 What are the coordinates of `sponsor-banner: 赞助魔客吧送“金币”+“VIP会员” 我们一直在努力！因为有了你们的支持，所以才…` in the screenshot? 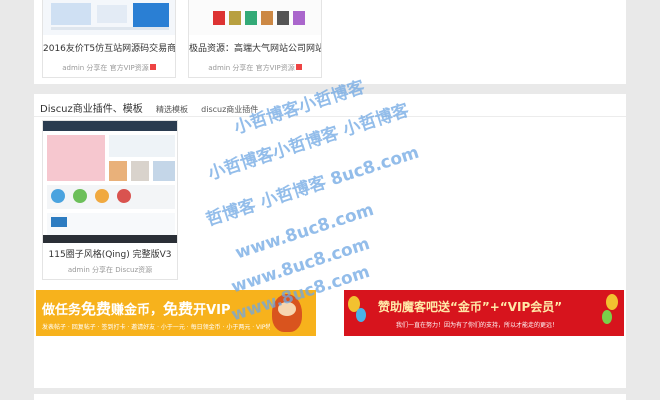 It's located at (484, 313).